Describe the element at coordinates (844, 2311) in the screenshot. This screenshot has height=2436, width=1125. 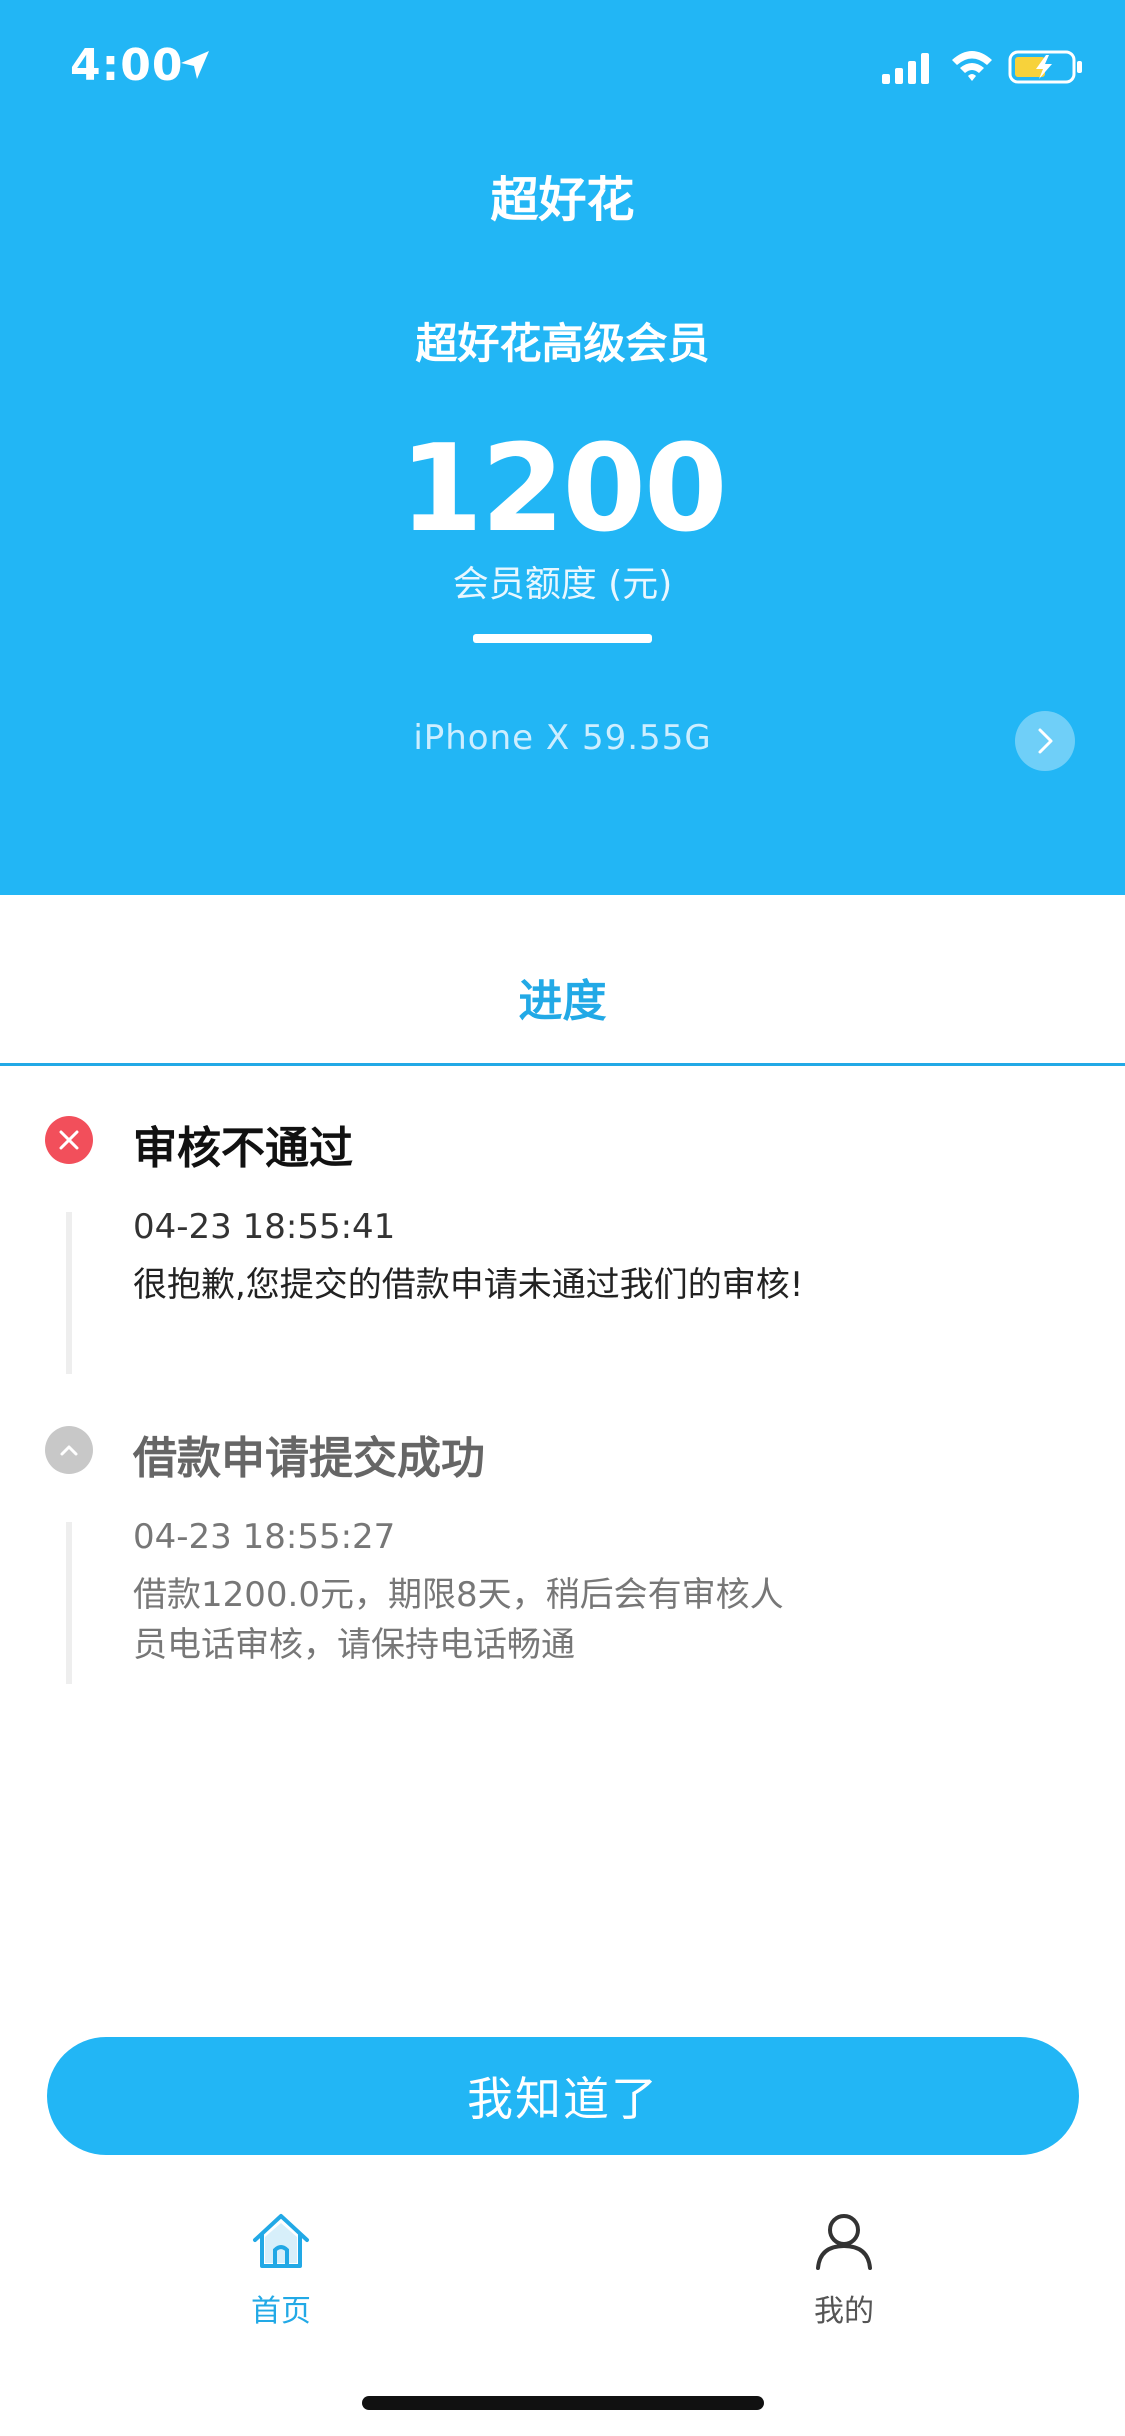
I see `nav-label-mine: 我的` at that location.